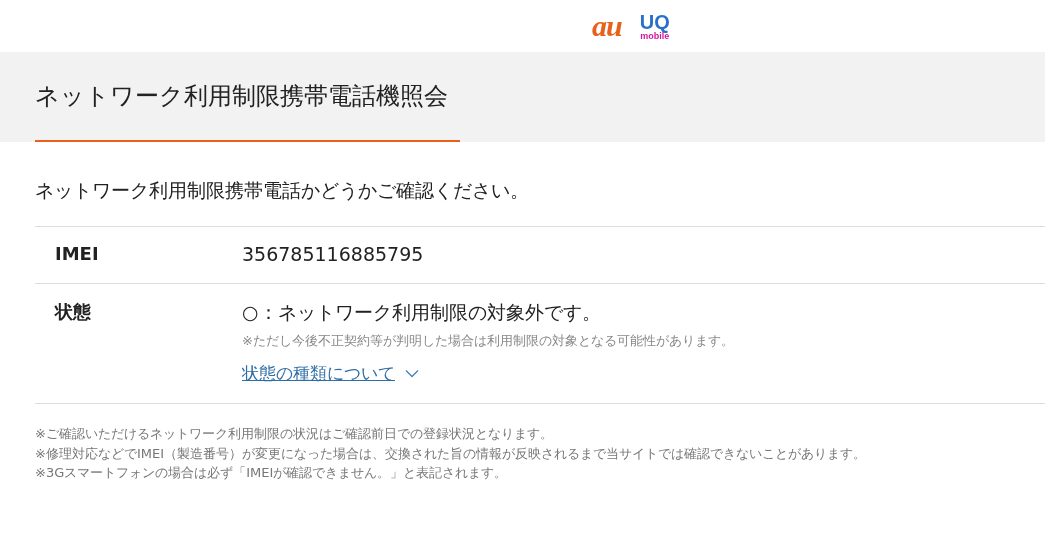  I want to click on row-label: IMEI, so click(77, 254).